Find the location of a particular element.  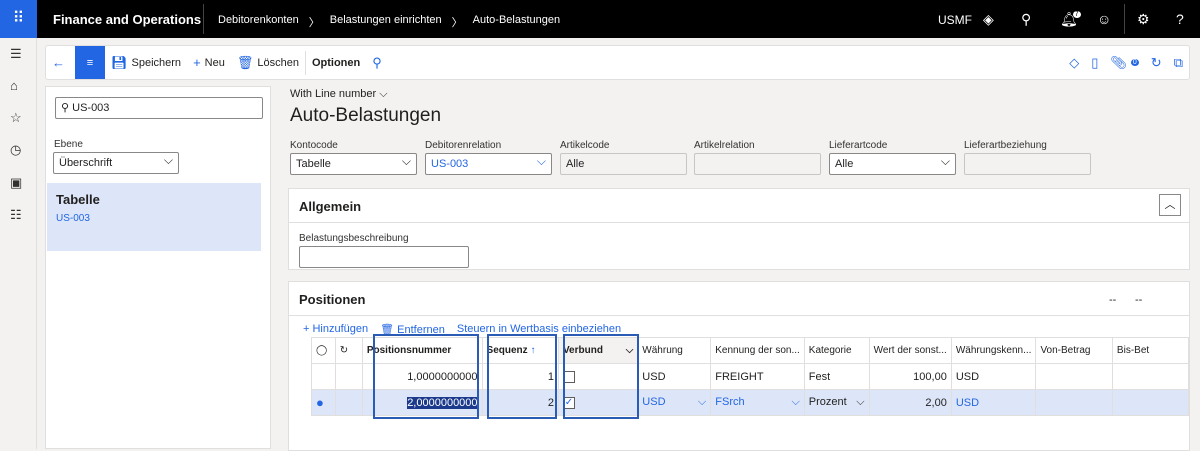

list-filter-input: ⚲ US-003 is located at coordinates (159, 108).